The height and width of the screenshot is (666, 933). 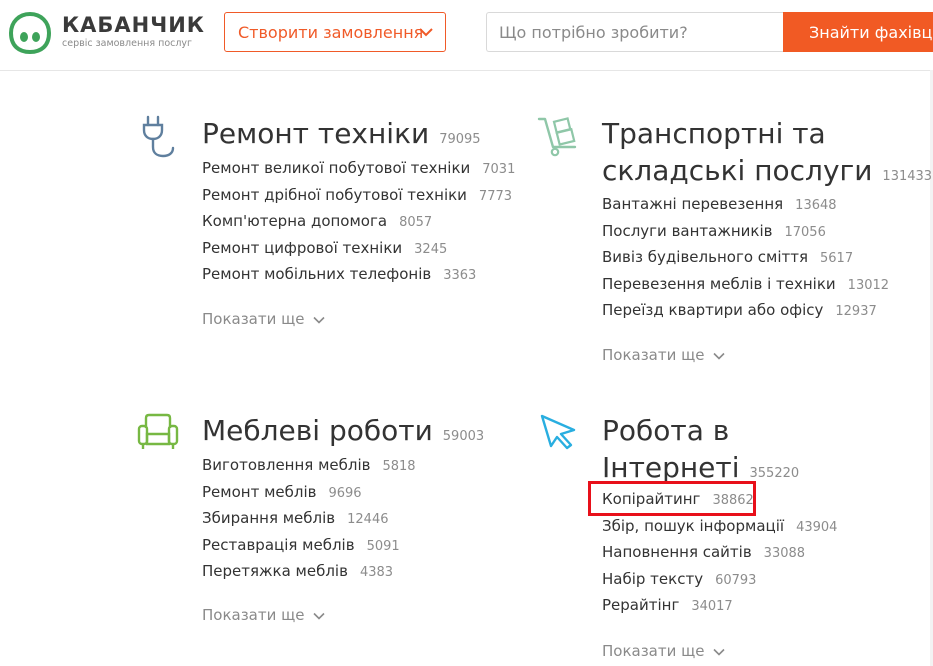 I want to click on subcategory-count: 7031, so click(x=499, y=169).